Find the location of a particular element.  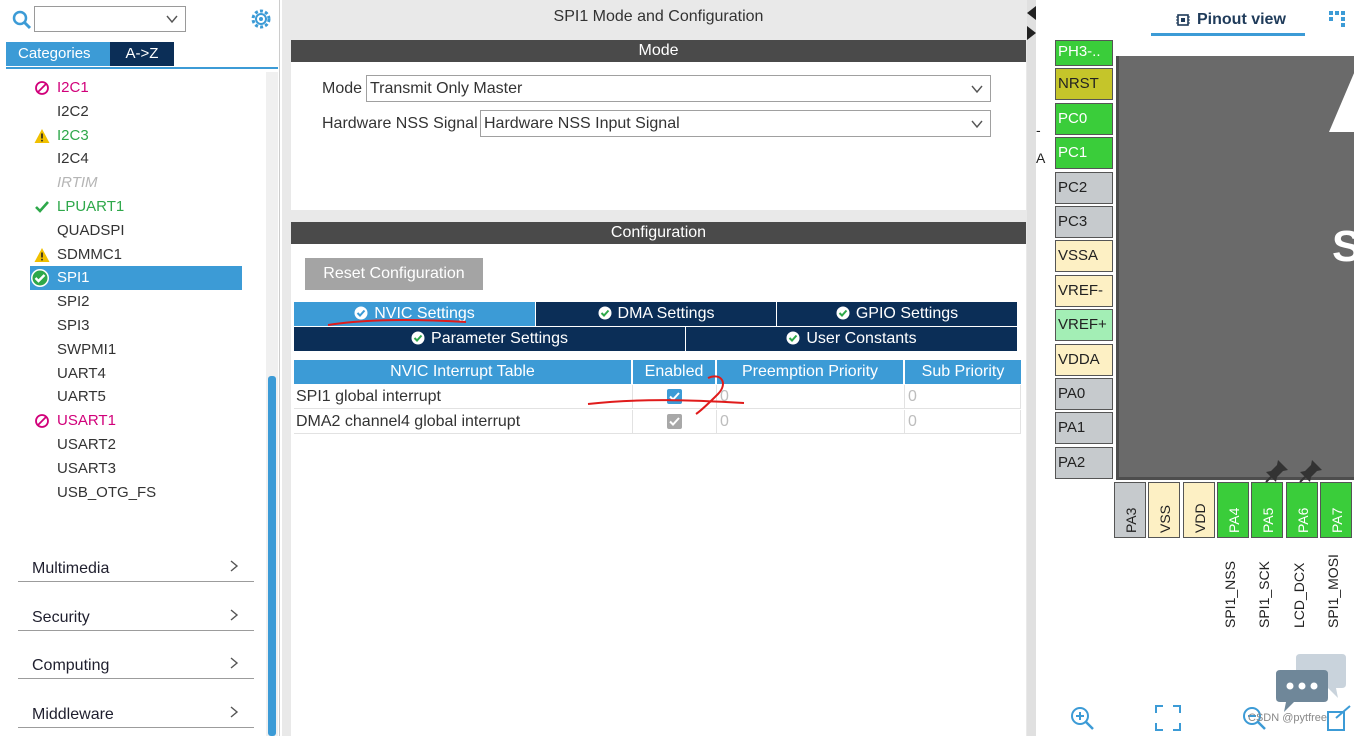

export-icon is located at coordinates (1340, 718).